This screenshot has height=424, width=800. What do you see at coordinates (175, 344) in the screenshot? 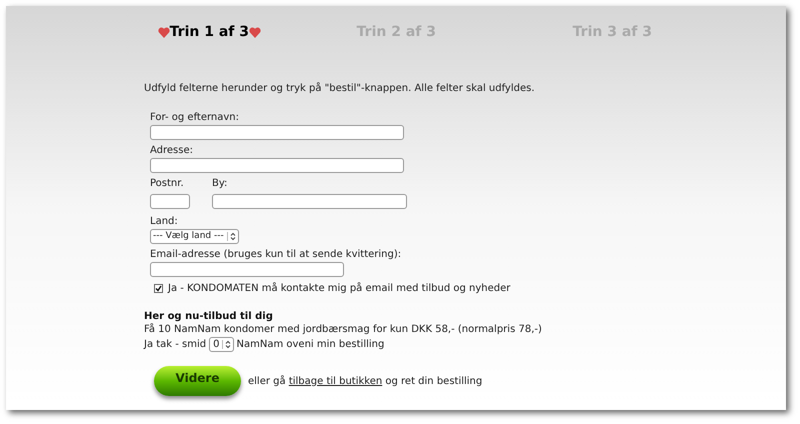
I see `offer-label: Ja tak - smid` at bounding box center [175, 344].